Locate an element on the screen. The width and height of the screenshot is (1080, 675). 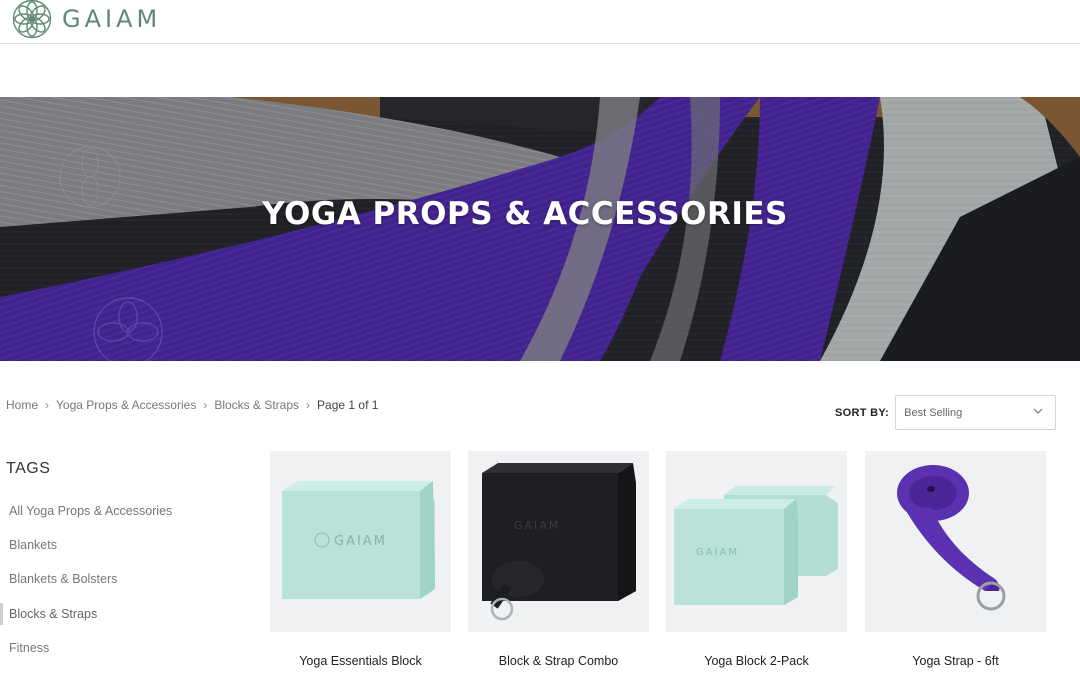
product-card: GAIAM Block & Strap Combo is located at coordinates (558, 559).